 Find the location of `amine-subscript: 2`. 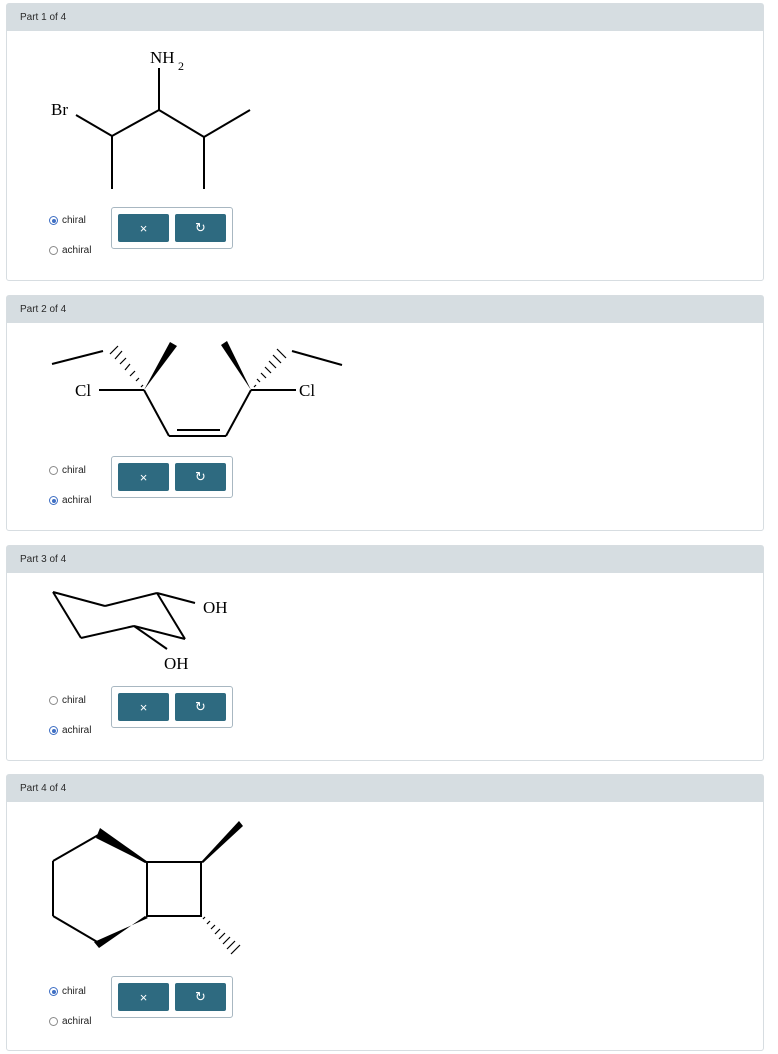

amine-subscript: 2 is located at coordinates (181, 66).